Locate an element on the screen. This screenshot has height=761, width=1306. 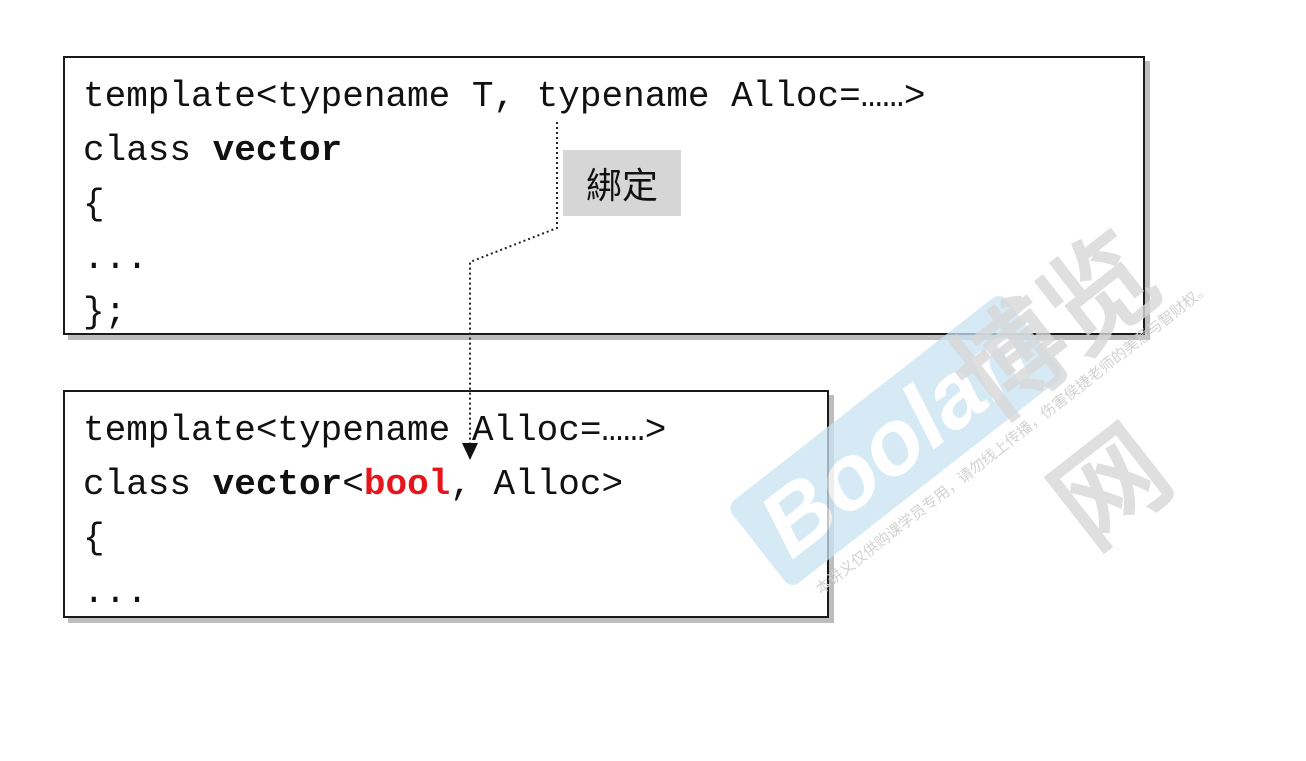
code-line-1: template<typename T, typename Alloc=……> is located at coordinates (504, 96).